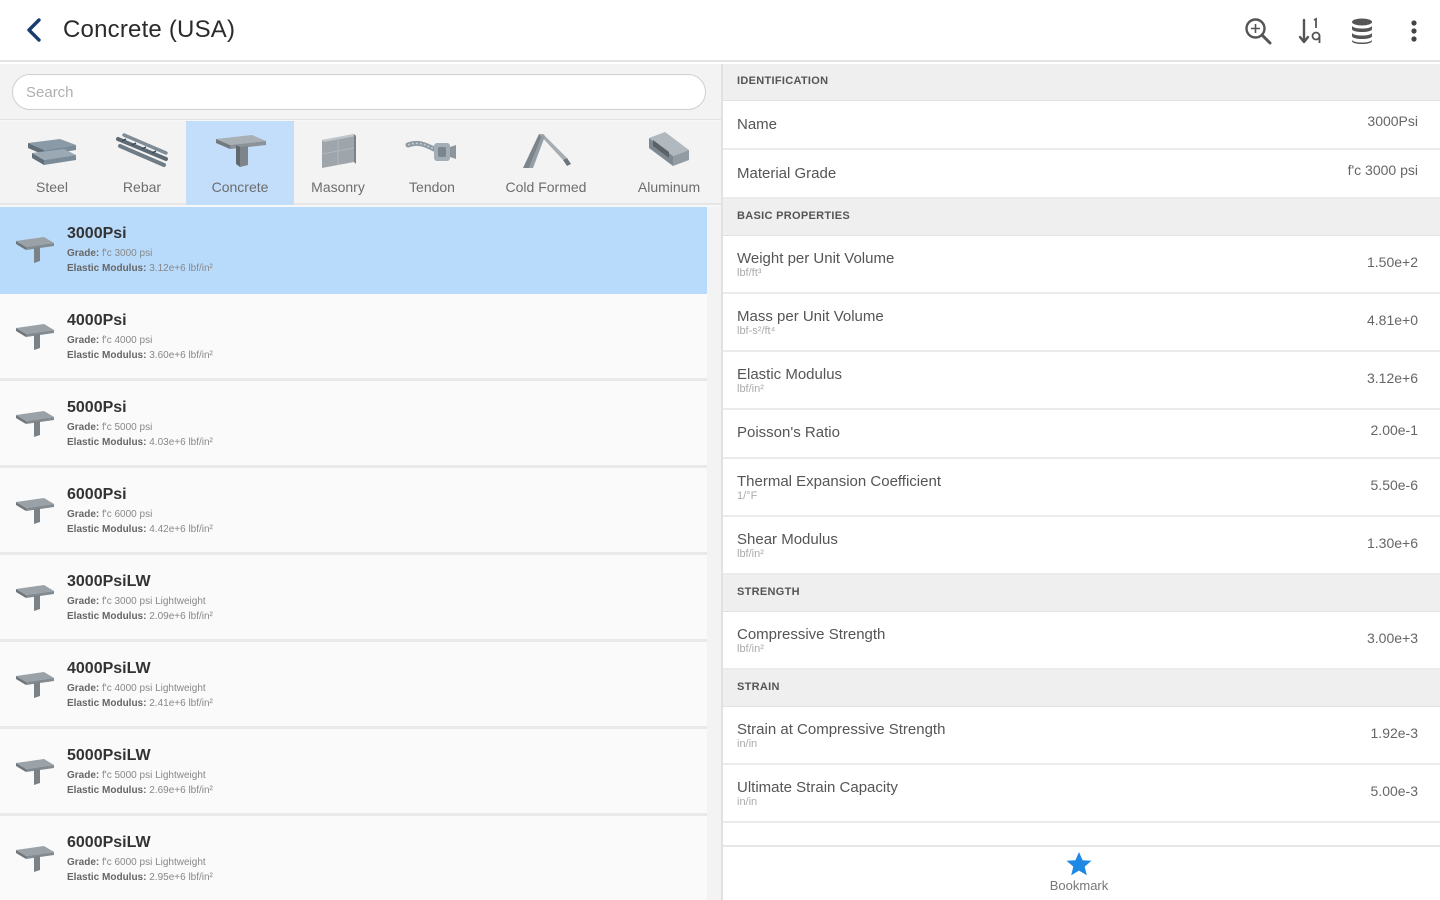 The image size is (1440, 900). Describe the element at coordinates (747, 496) in the screenshot. I see `prop-unit: 1/°F` at that location.